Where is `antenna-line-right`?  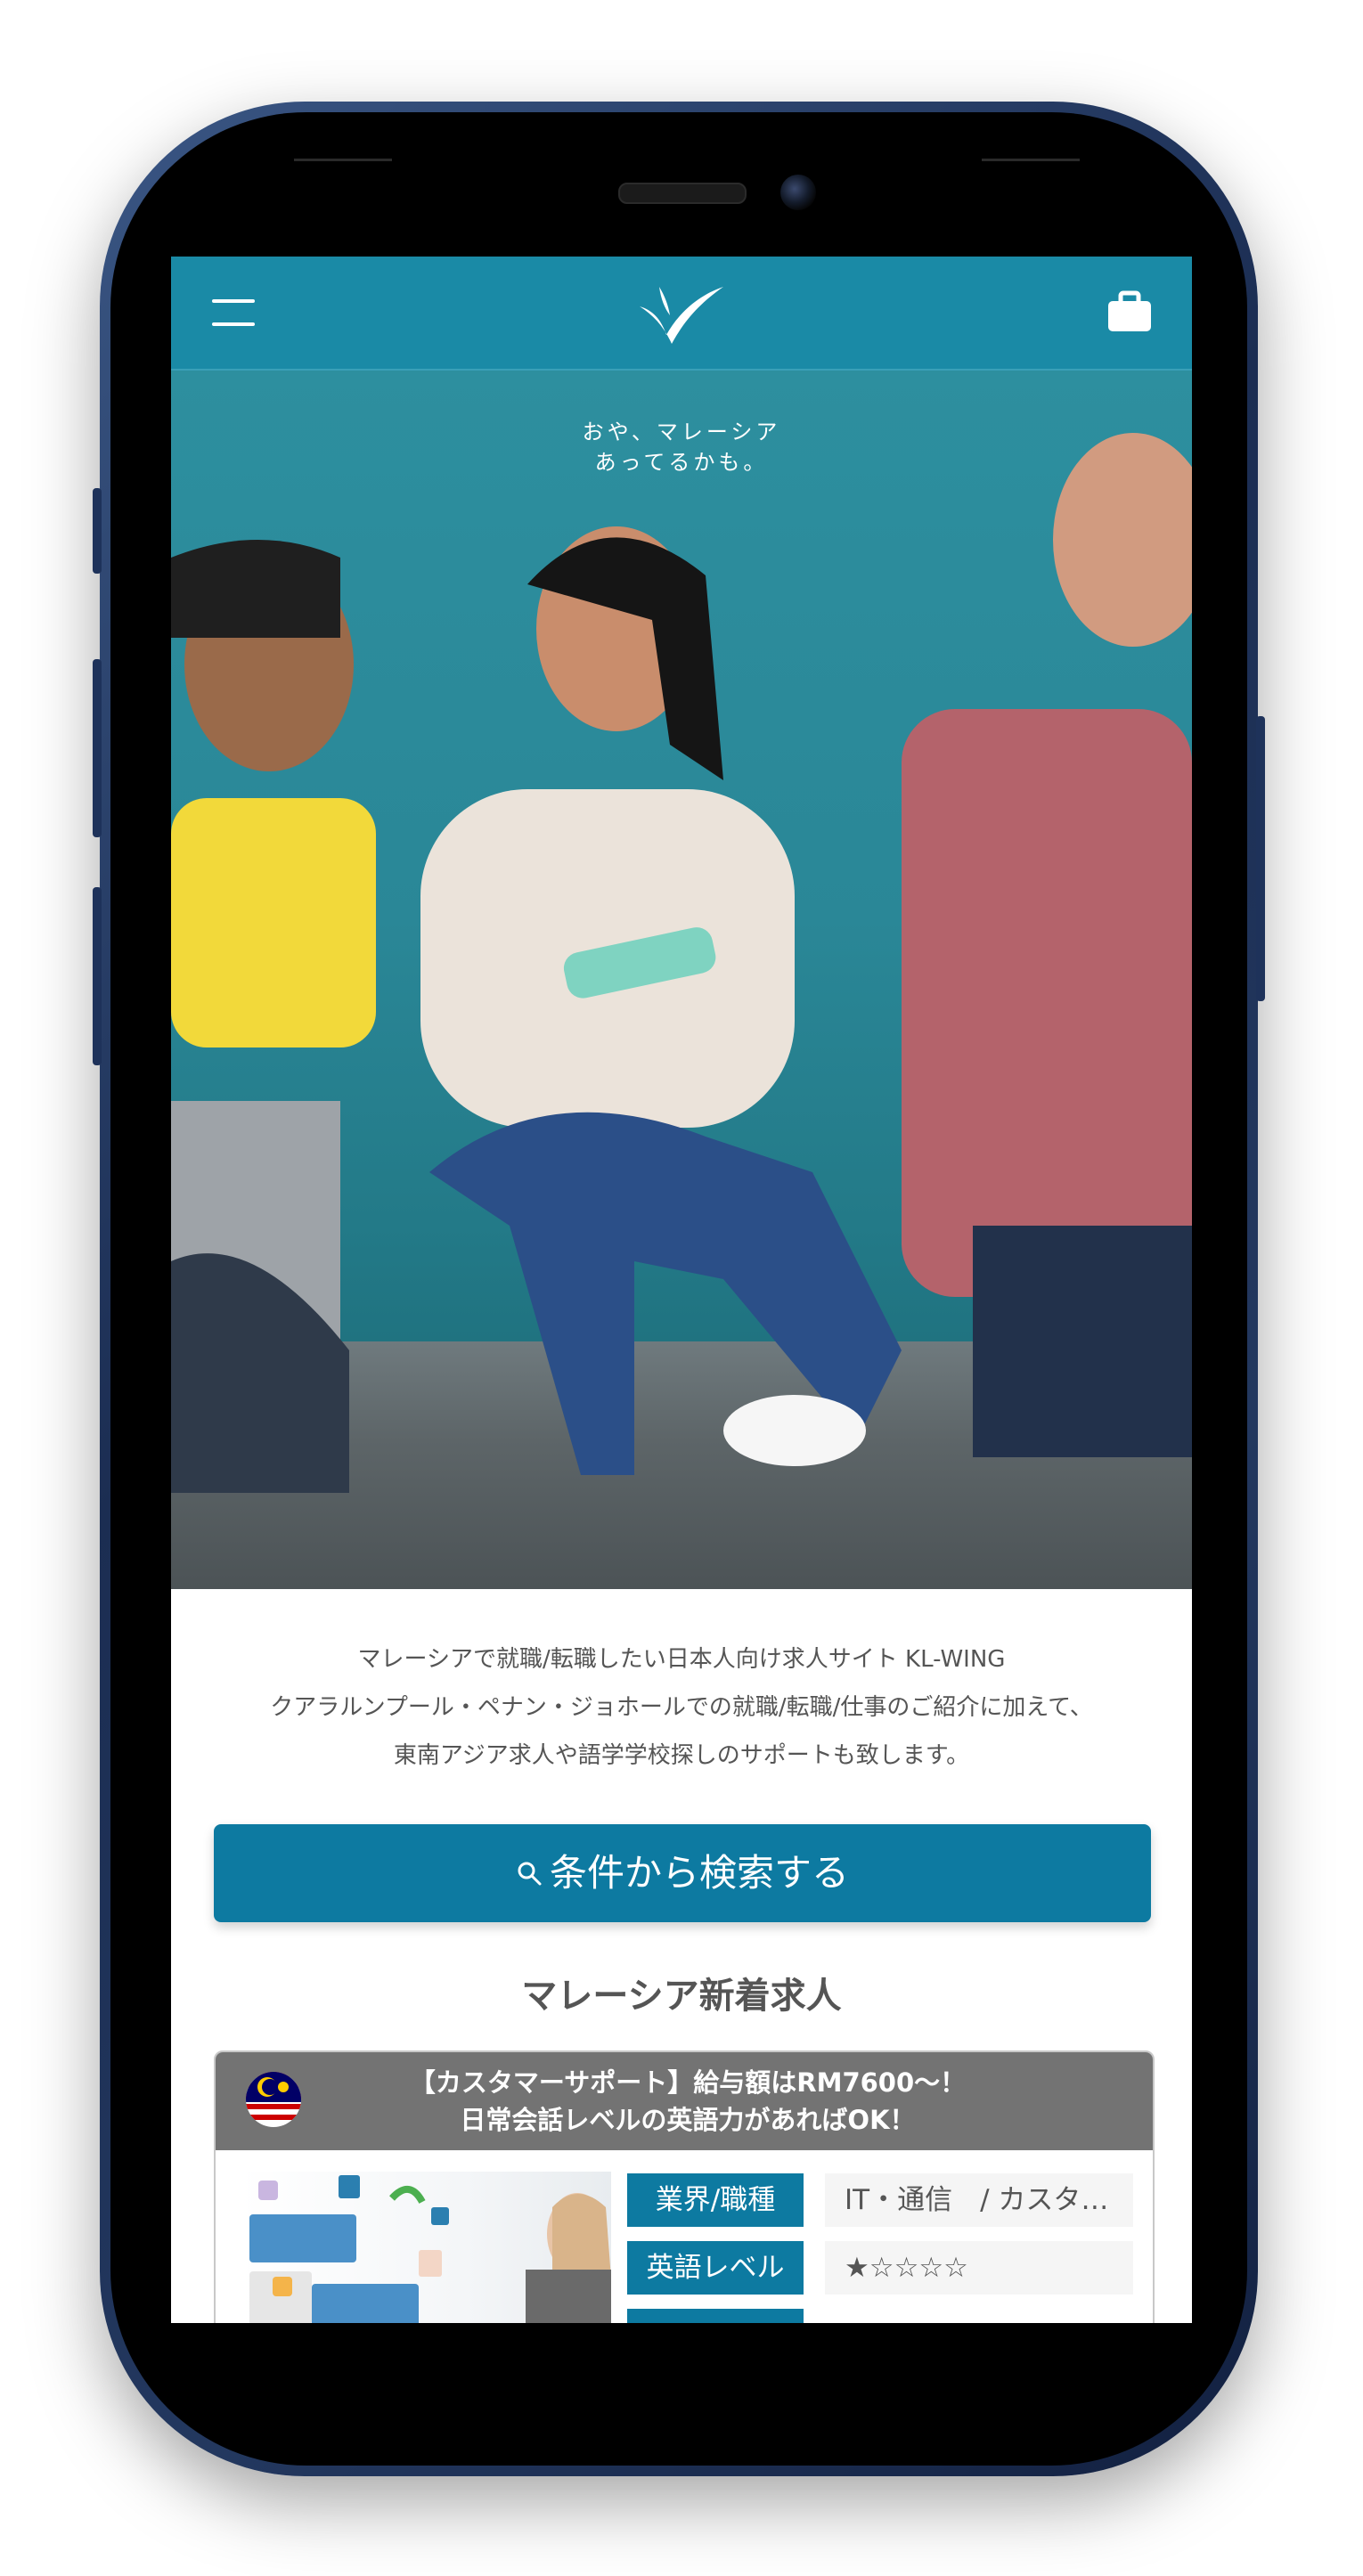
antenna-line-right is located at coordinates (1031, 160).